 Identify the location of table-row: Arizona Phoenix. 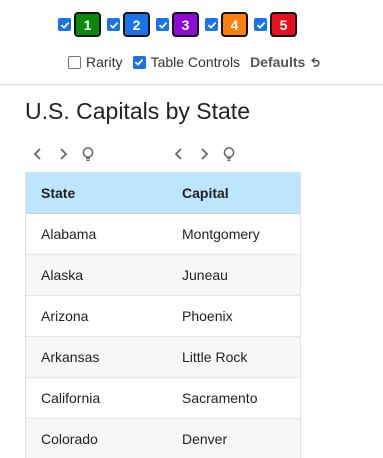
(163, 316).